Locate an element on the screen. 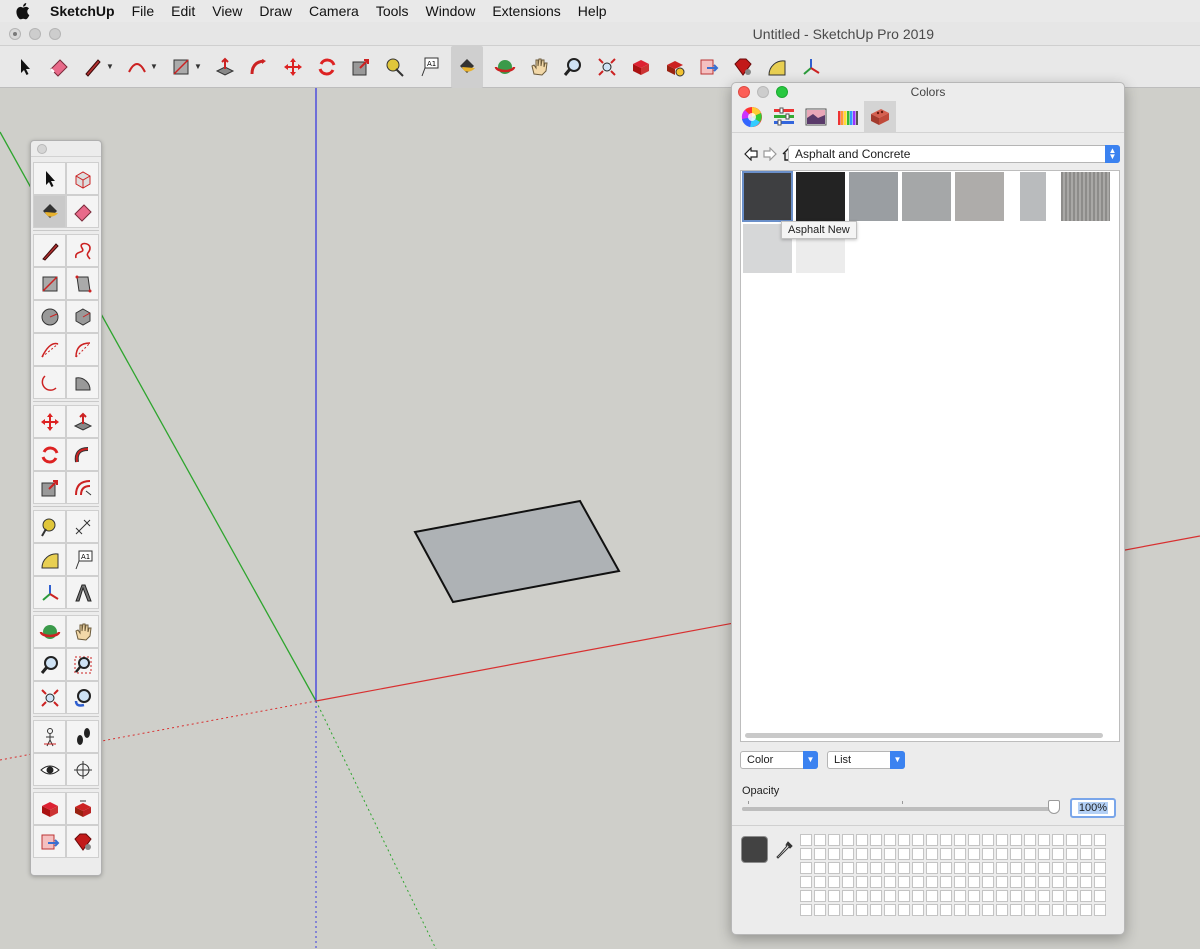 The height and width of the screenshot is (949, 1200). palette-select-button is located at coordinates (49, 178).